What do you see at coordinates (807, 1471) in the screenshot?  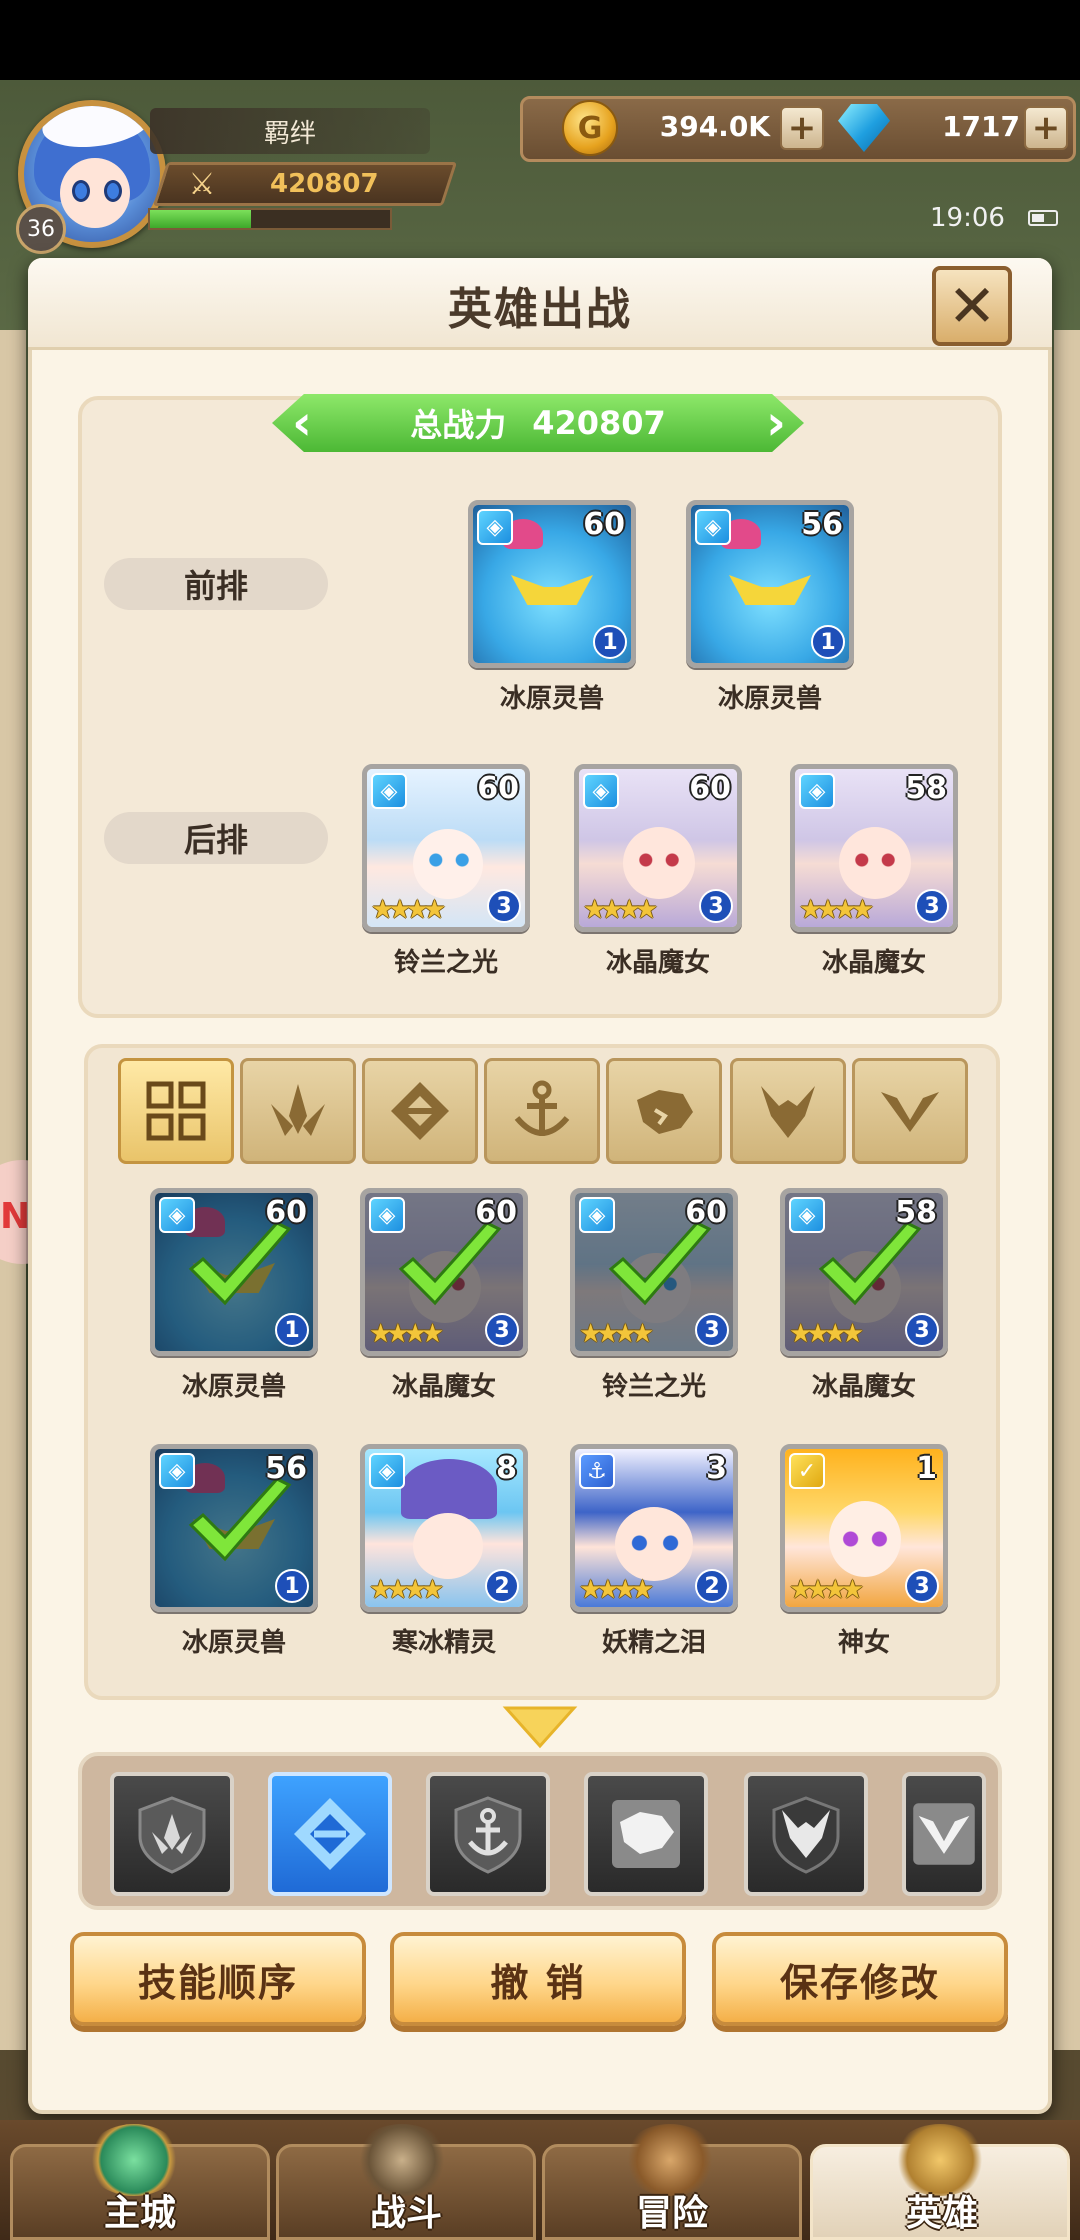 I see `holy-faction-icon: ✓` at bounding box center [807, 1471].